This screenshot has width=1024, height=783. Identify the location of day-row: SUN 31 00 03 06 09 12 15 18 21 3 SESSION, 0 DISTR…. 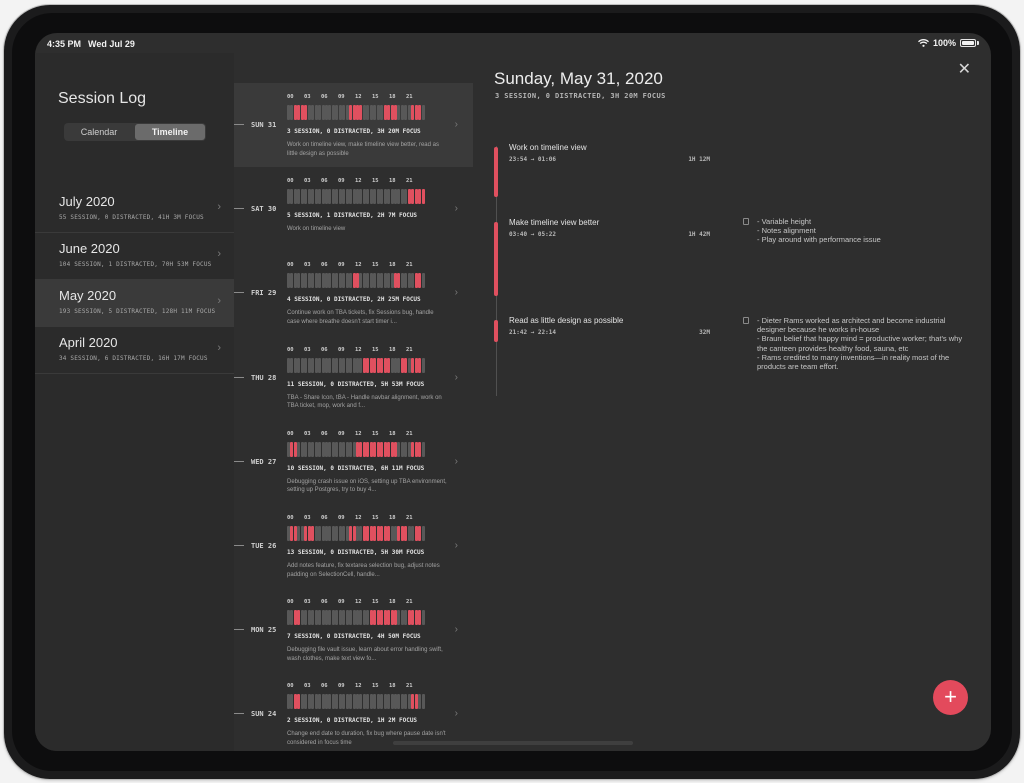
(353, 125).